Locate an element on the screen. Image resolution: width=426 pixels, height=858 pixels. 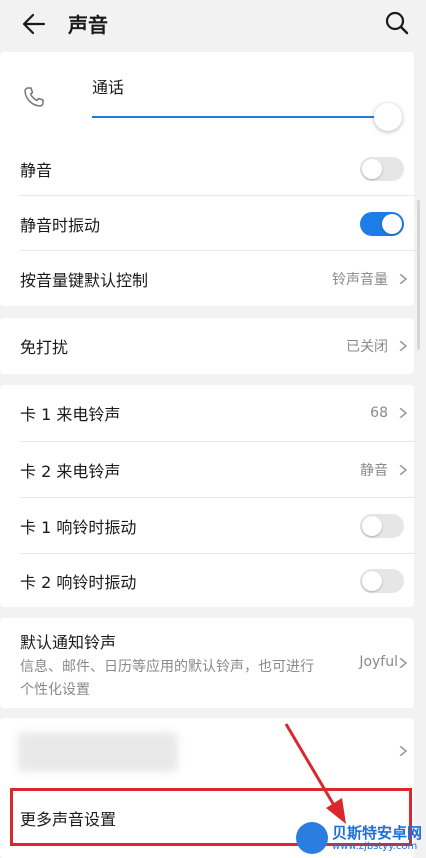
obscured-row-label is located at coordinates (98, 752).